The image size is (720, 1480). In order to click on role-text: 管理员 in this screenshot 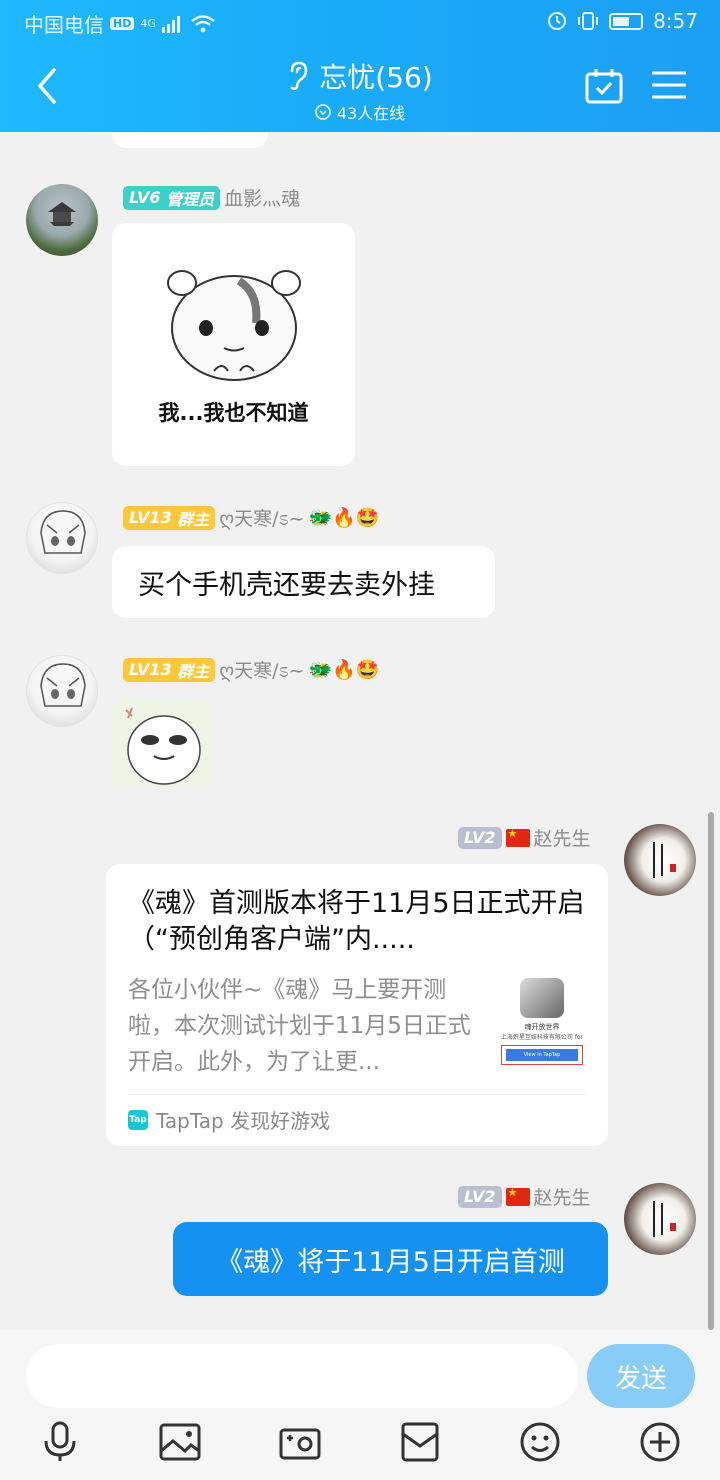, I will do `click(190, 199)`.